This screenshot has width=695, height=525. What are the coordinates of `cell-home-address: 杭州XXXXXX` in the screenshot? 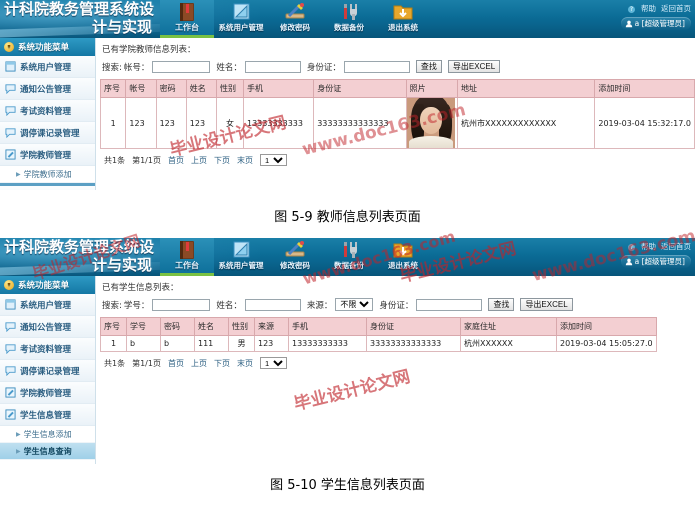 It's located at (508, 343).